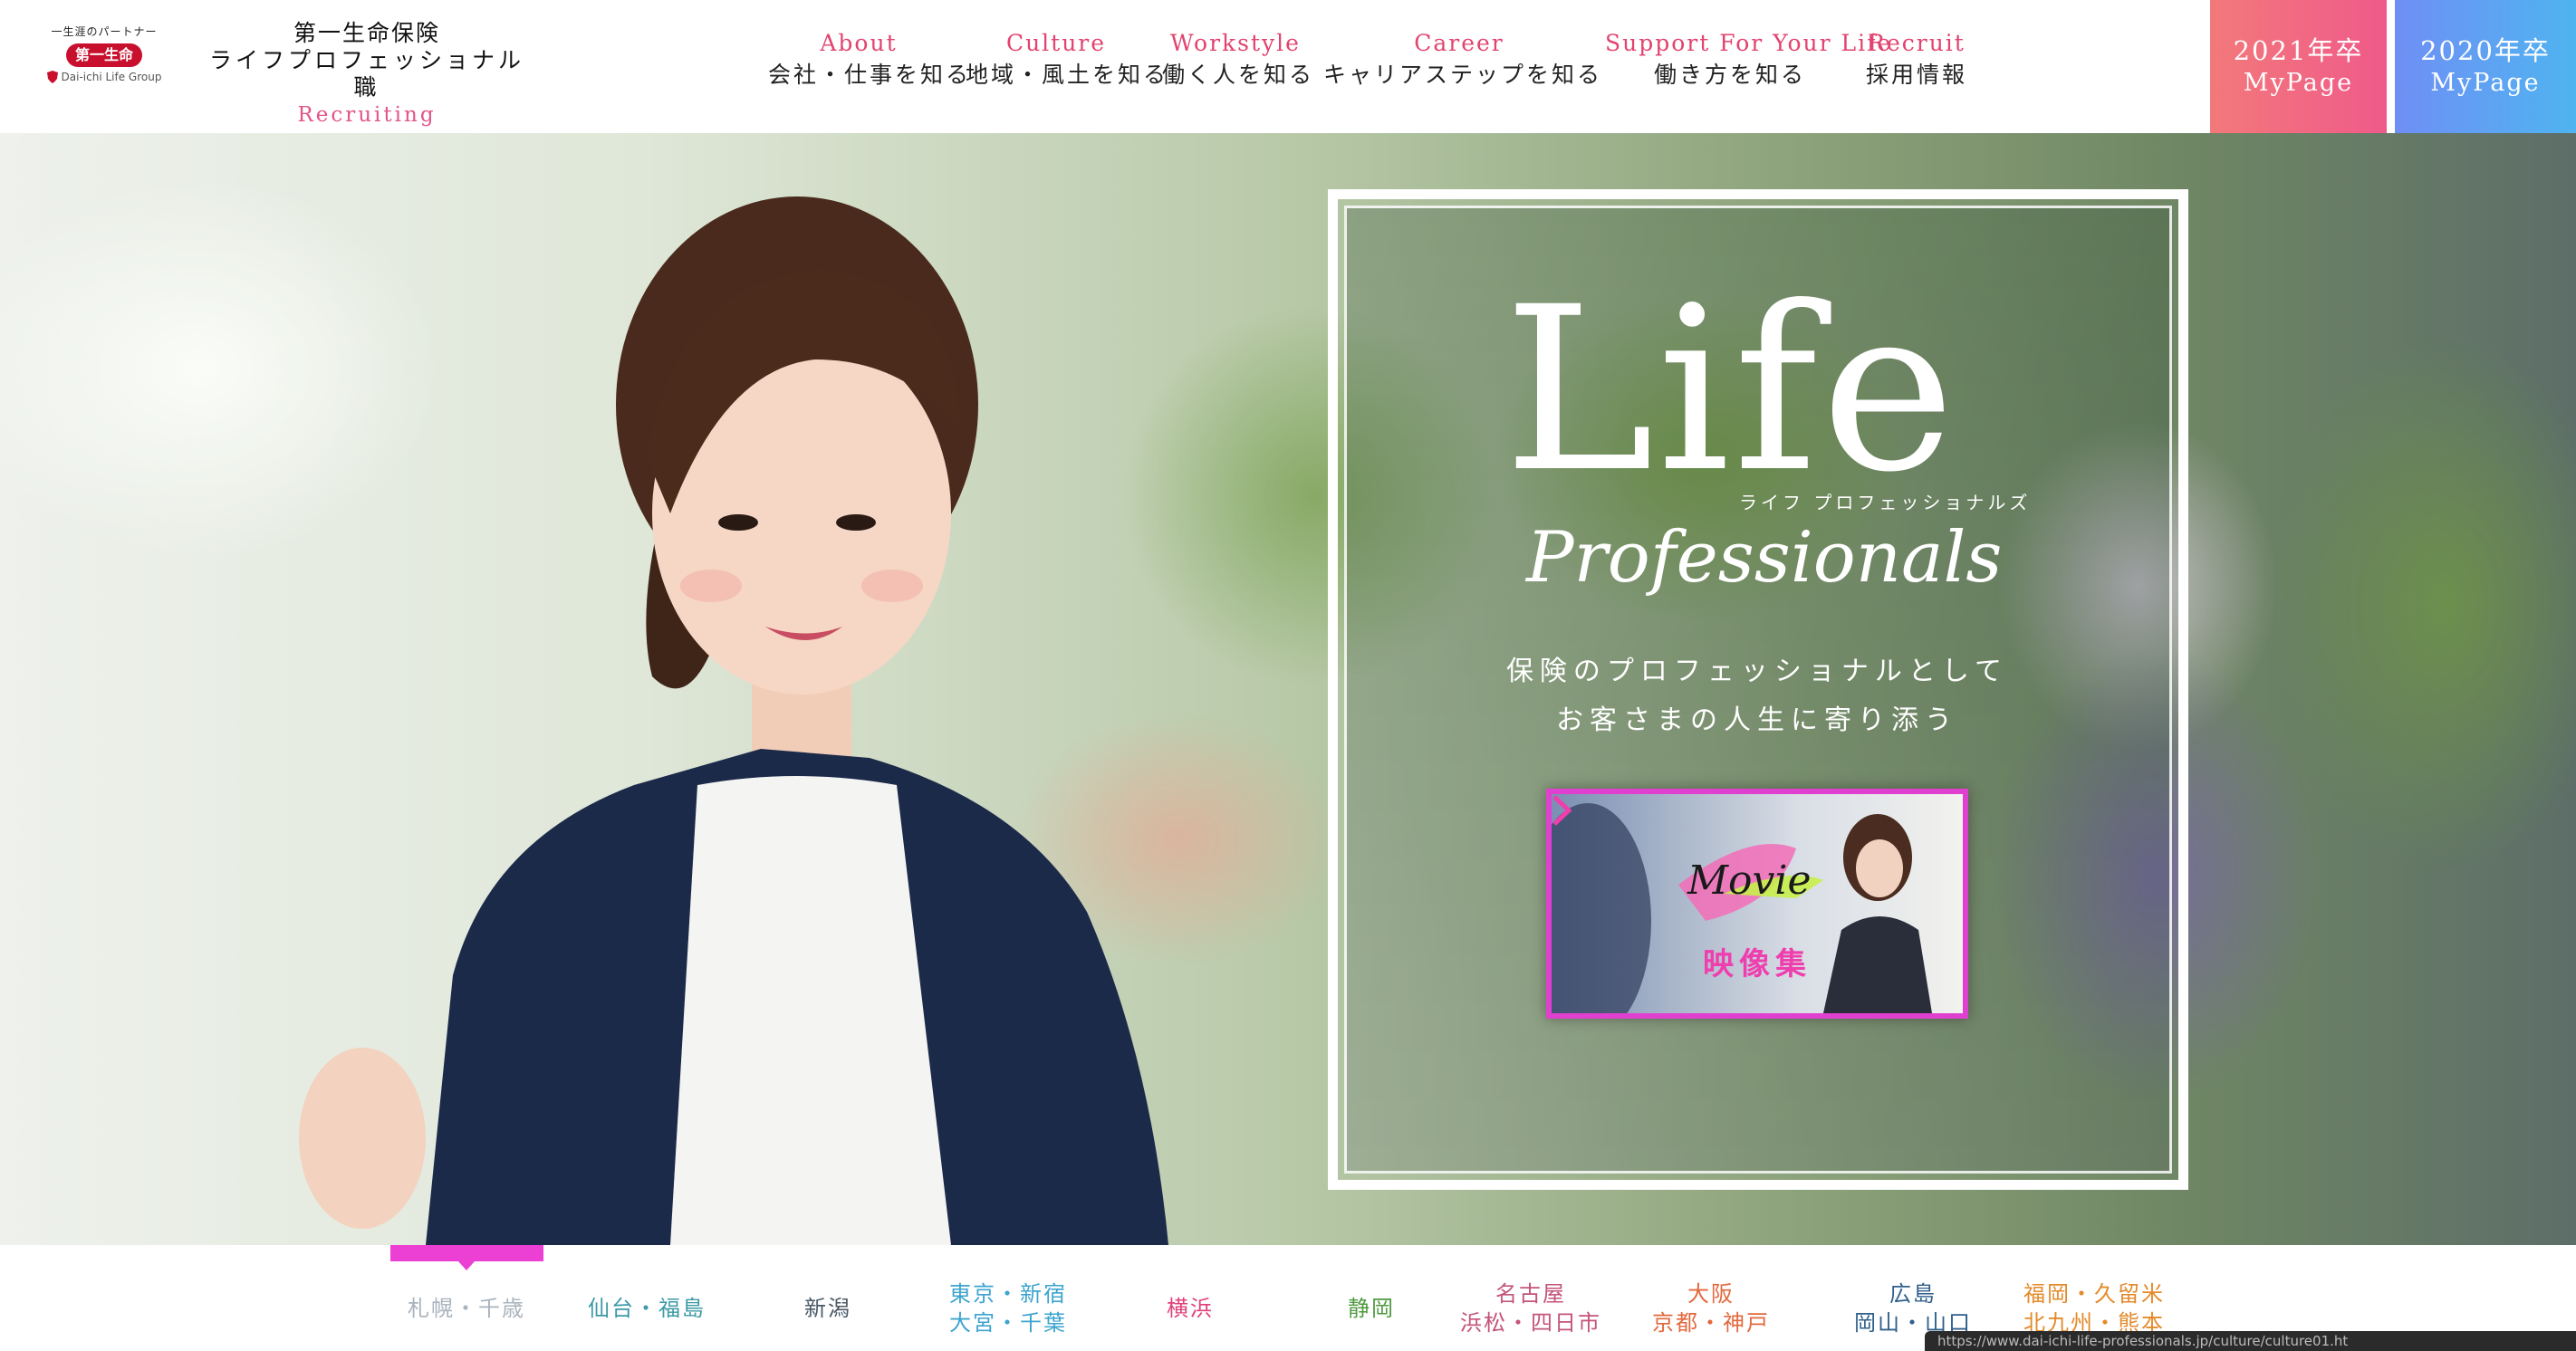  Describe the element at coordinates (1757, 720) in the screenshot. I see `hero-tagline-line2: お客さまの人生に寄り添う` at that location.